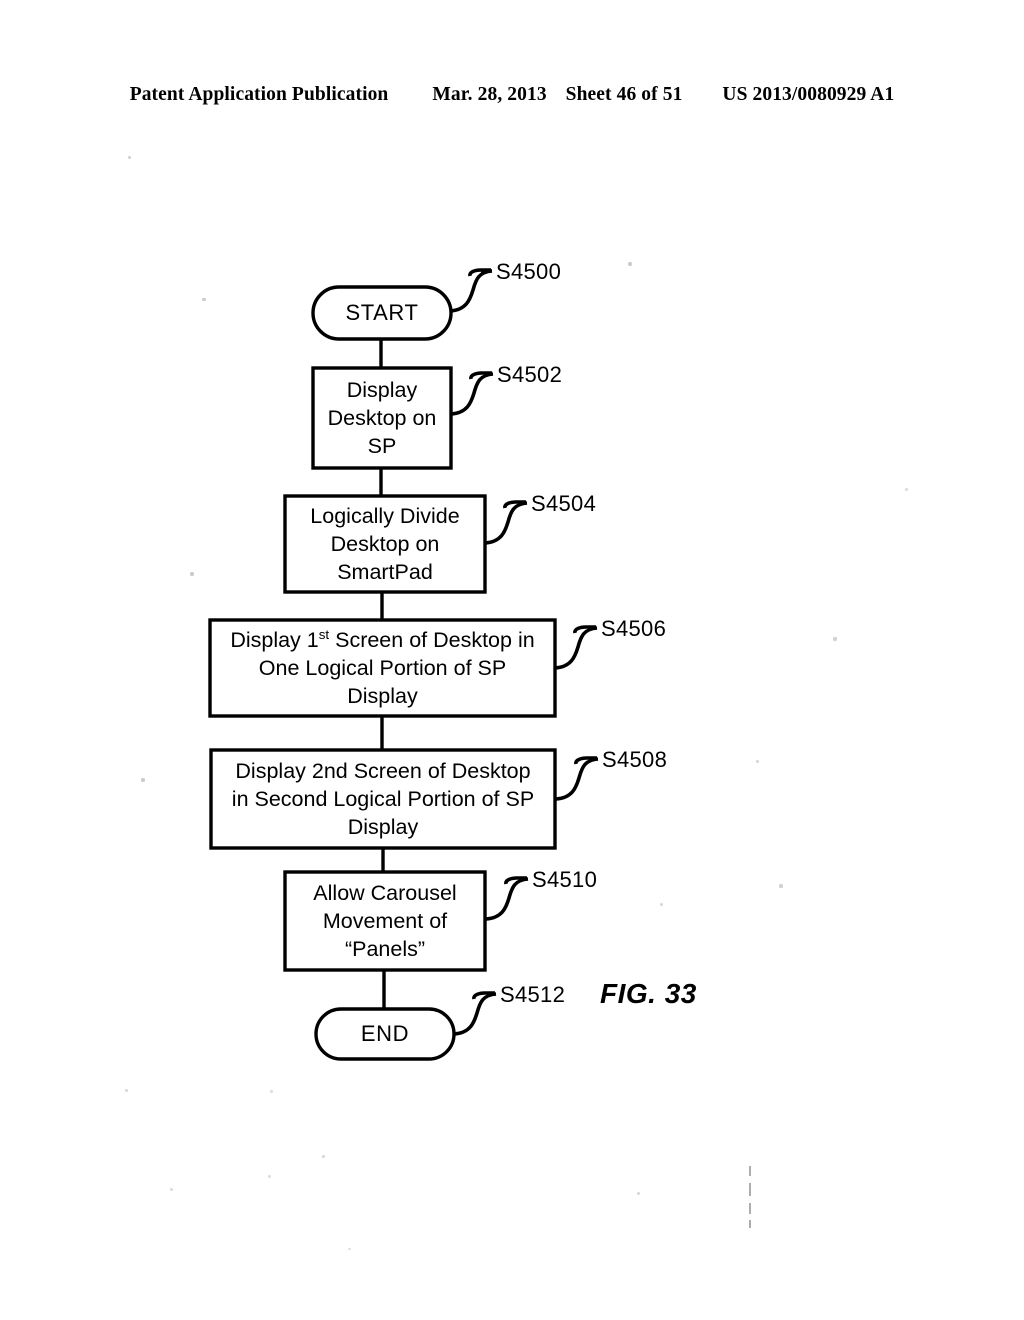 The height and width of the screenshot is (1320, 1024). What do you see at coordinates (382, 639) in the screenshot?
I see `node-label-S4506-line1: Display 1st Screen of Desktop in` at bounding box center [382, 639].